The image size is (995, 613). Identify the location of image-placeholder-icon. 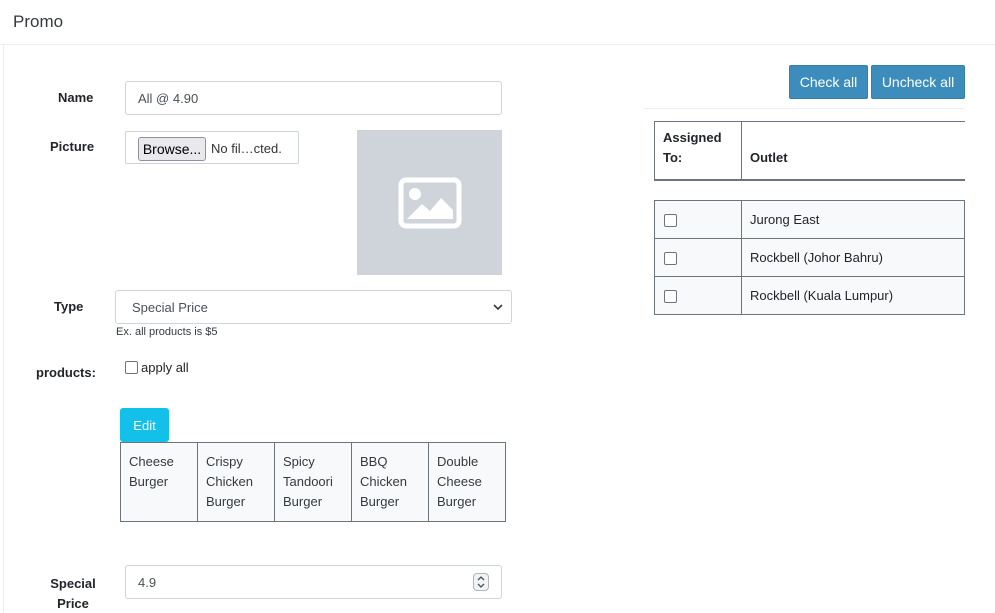
(429, 202).